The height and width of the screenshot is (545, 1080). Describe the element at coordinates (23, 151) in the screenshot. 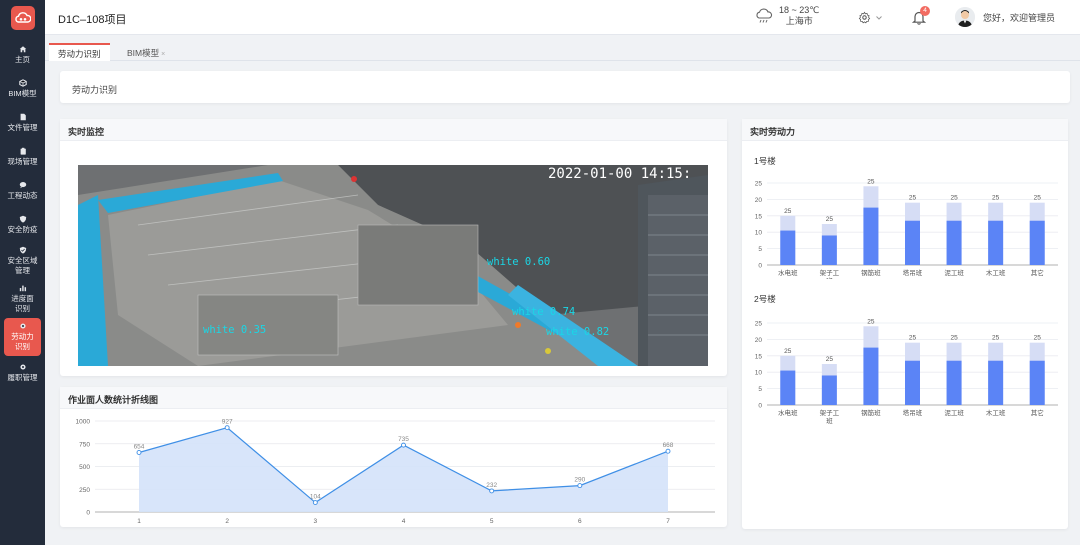

I see `clipboard-icon` at that location.